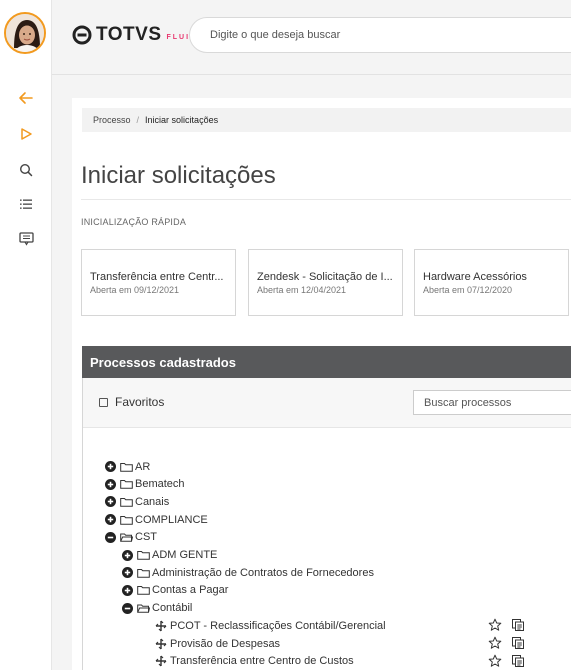 The width and height of the screenshot is (571, 670). I want to click on tree-folder-row: Contábil, so click(157, 608).